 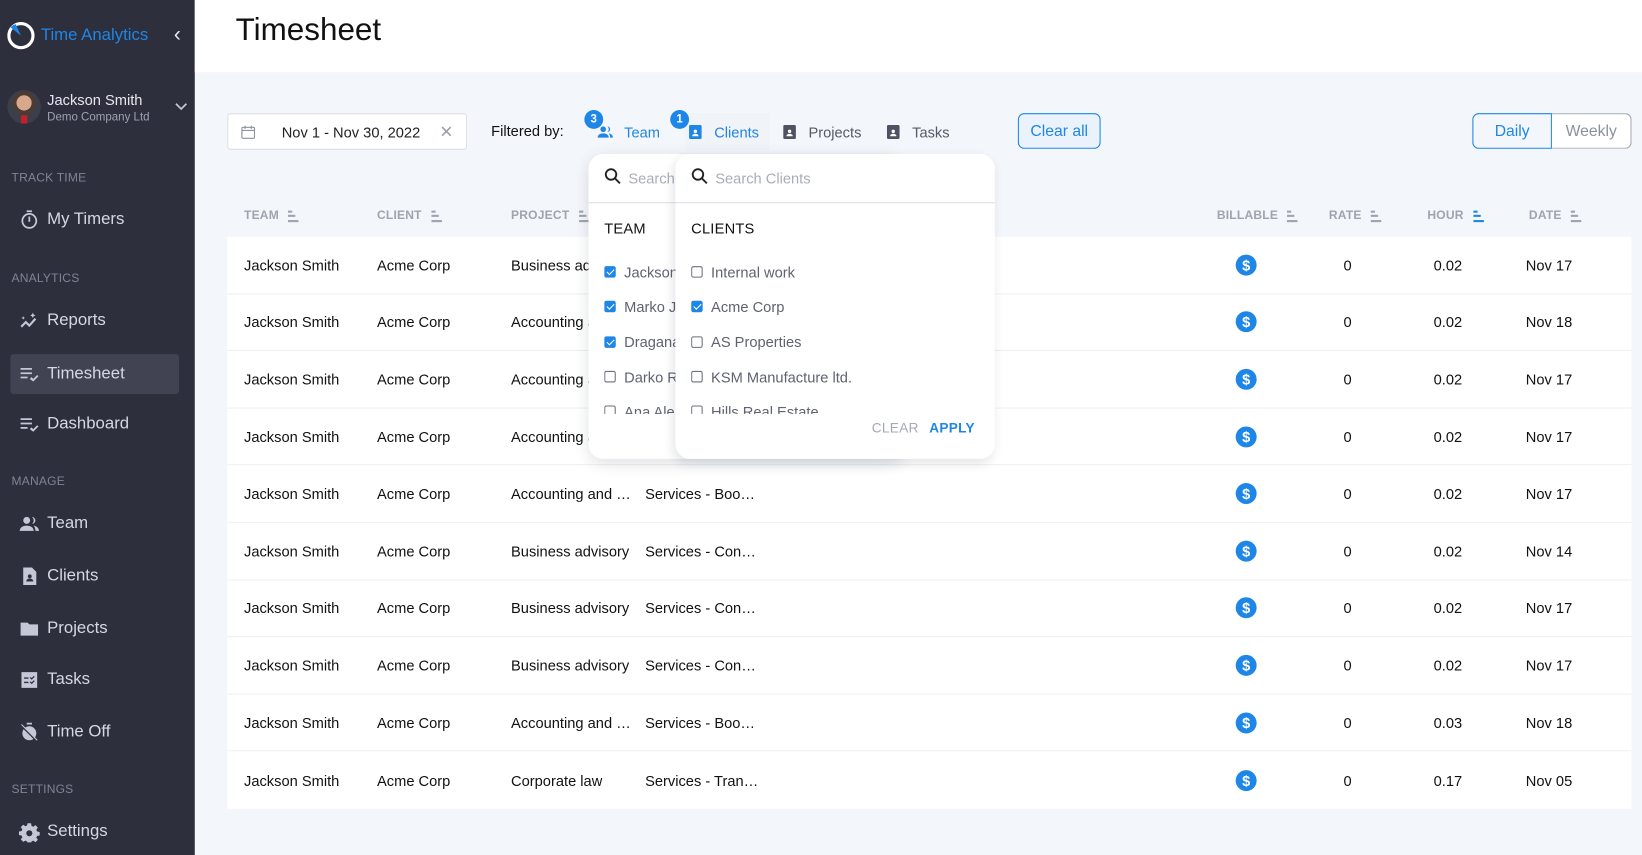 I want to click on chevron-down-icon, so click(x=181, y=107).